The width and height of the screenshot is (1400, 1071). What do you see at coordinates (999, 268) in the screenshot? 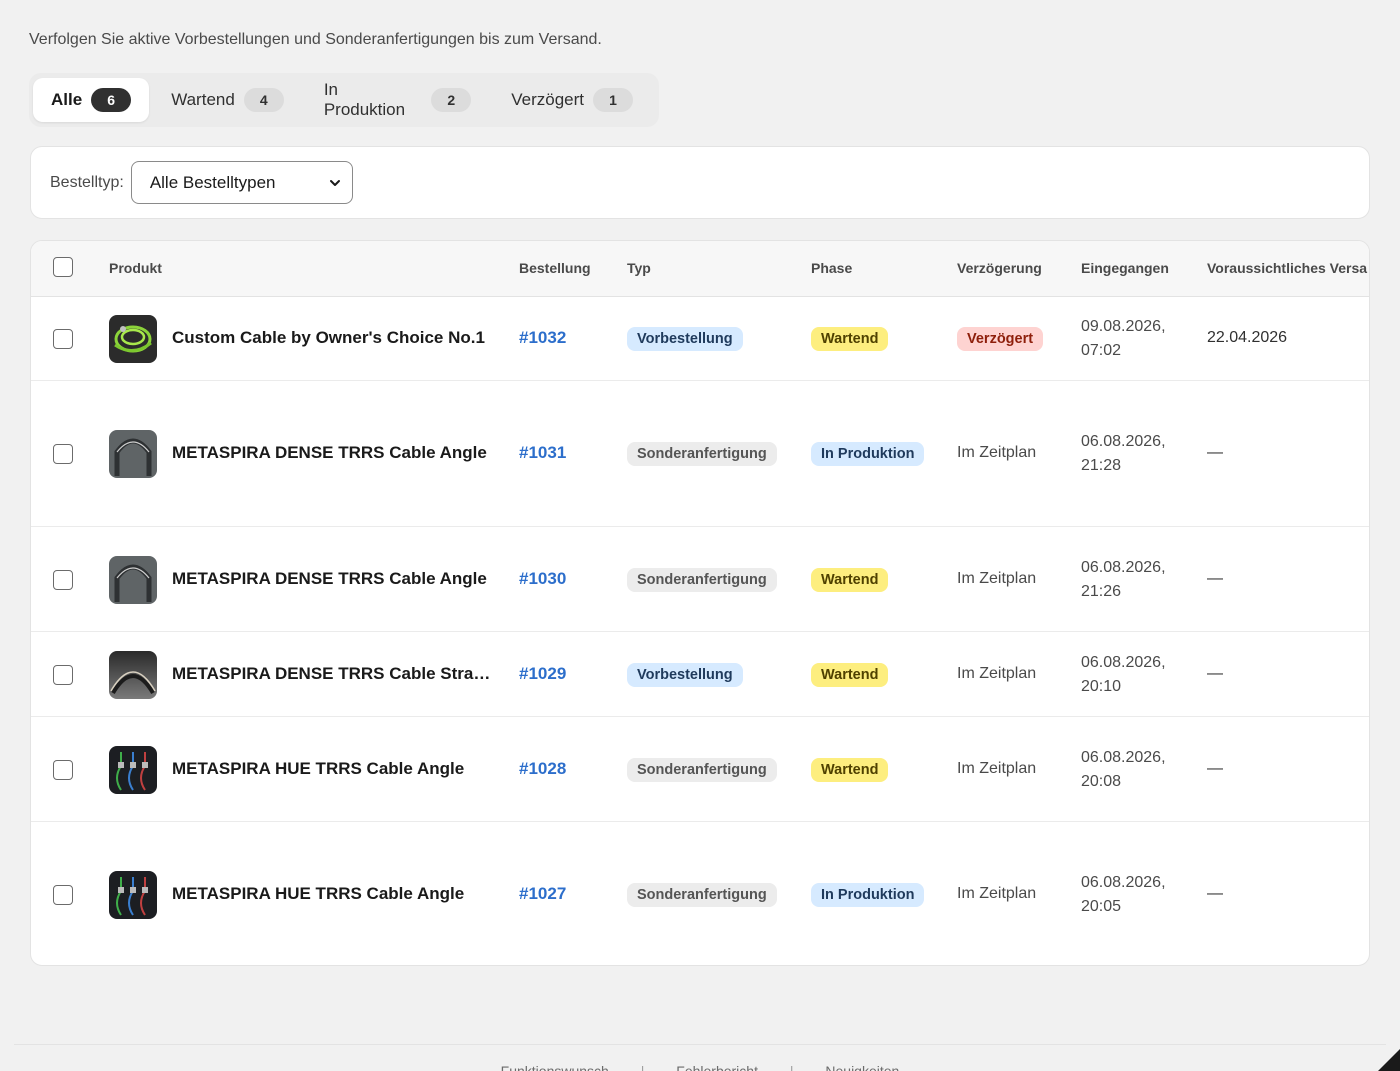
I see `header-delay: Verzögerung` at bounding box center [999, 268].